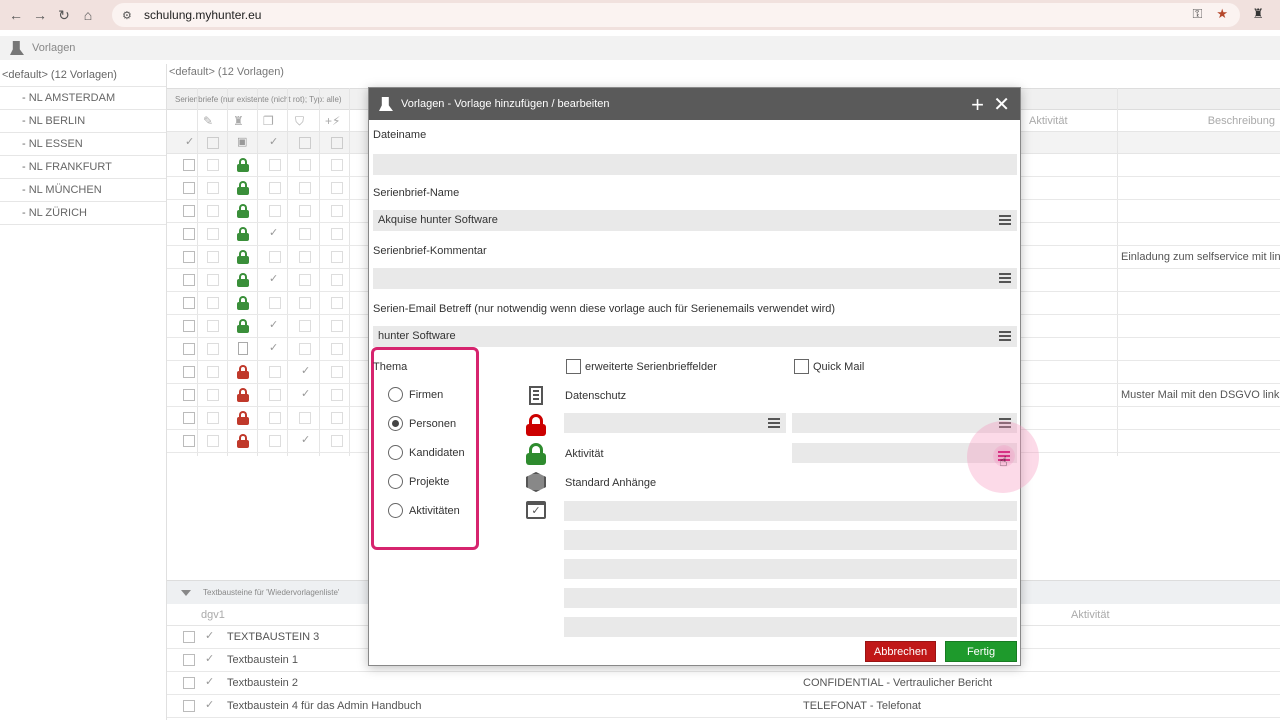 Image resolution: width=1280 pixels, height=720 pixels. Describe the element at coordinates (129, 15) in the screenshot. I see `site-settings-icon: ⚙` at that location.